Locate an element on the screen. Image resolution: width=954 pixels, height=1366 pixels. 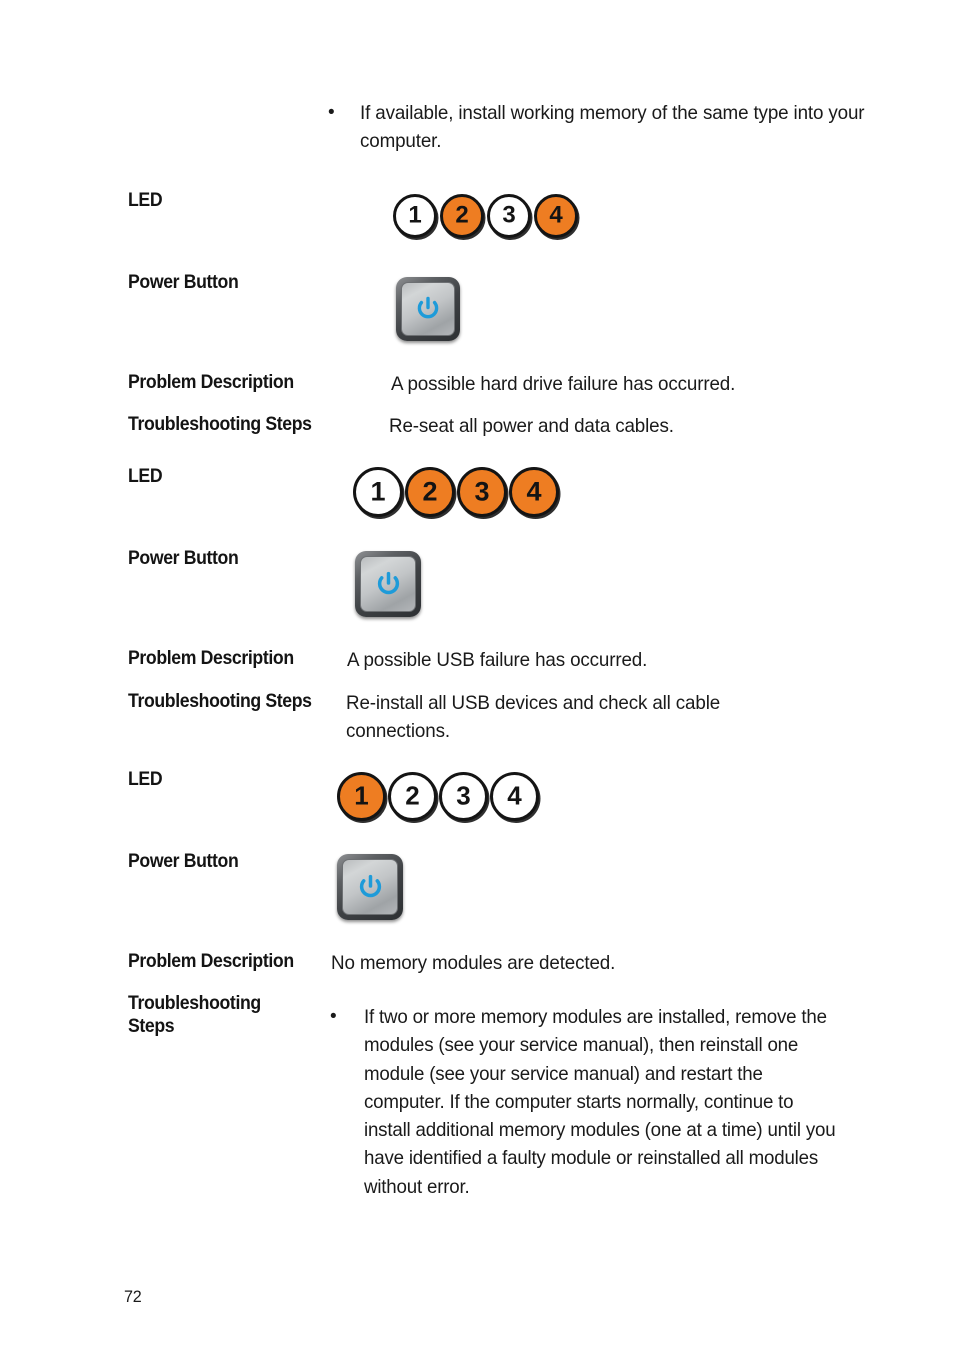
section-1-problem-description-label: Problem Description is located at coordinates (211, 382).